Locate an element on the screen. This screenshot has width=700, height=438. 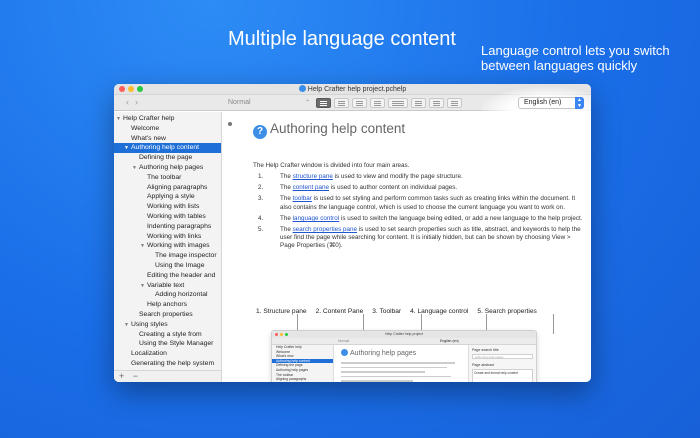
tree-item: ▼ Authoring help content is located at coordinates (167, 148).